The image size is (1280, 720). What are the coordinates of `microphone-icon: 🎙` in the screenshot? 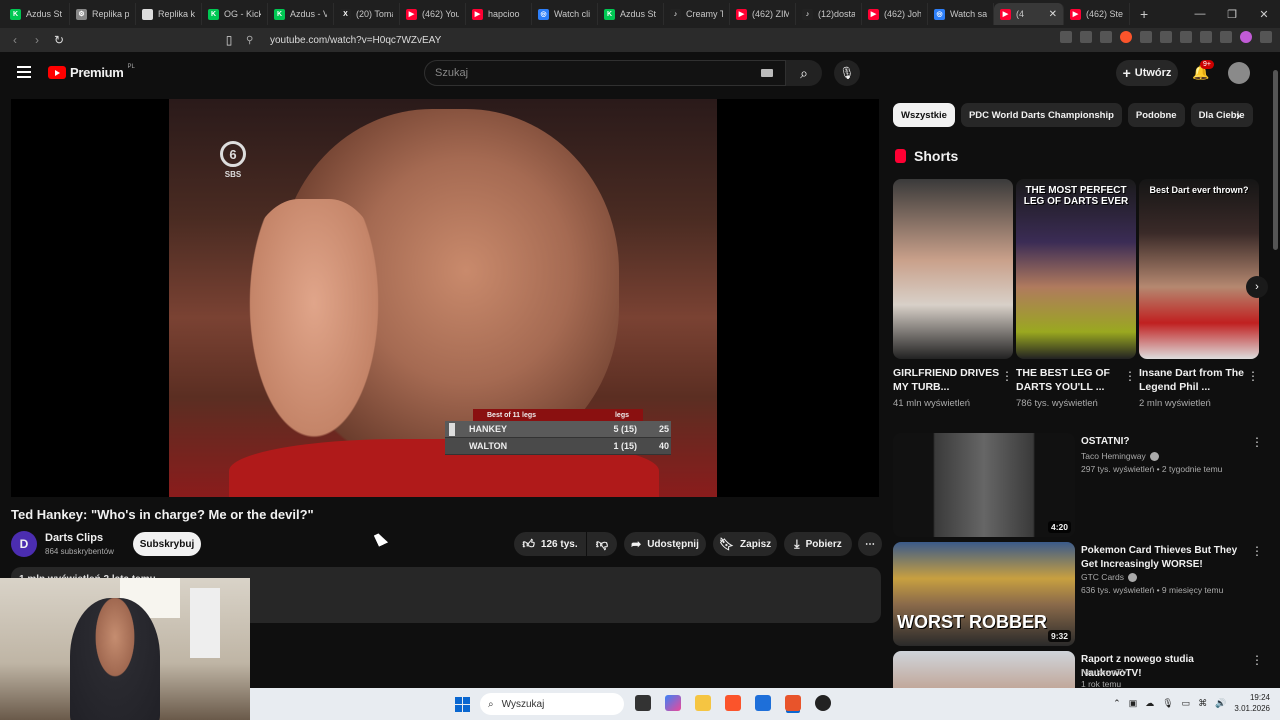 It's located at (1167, 703).